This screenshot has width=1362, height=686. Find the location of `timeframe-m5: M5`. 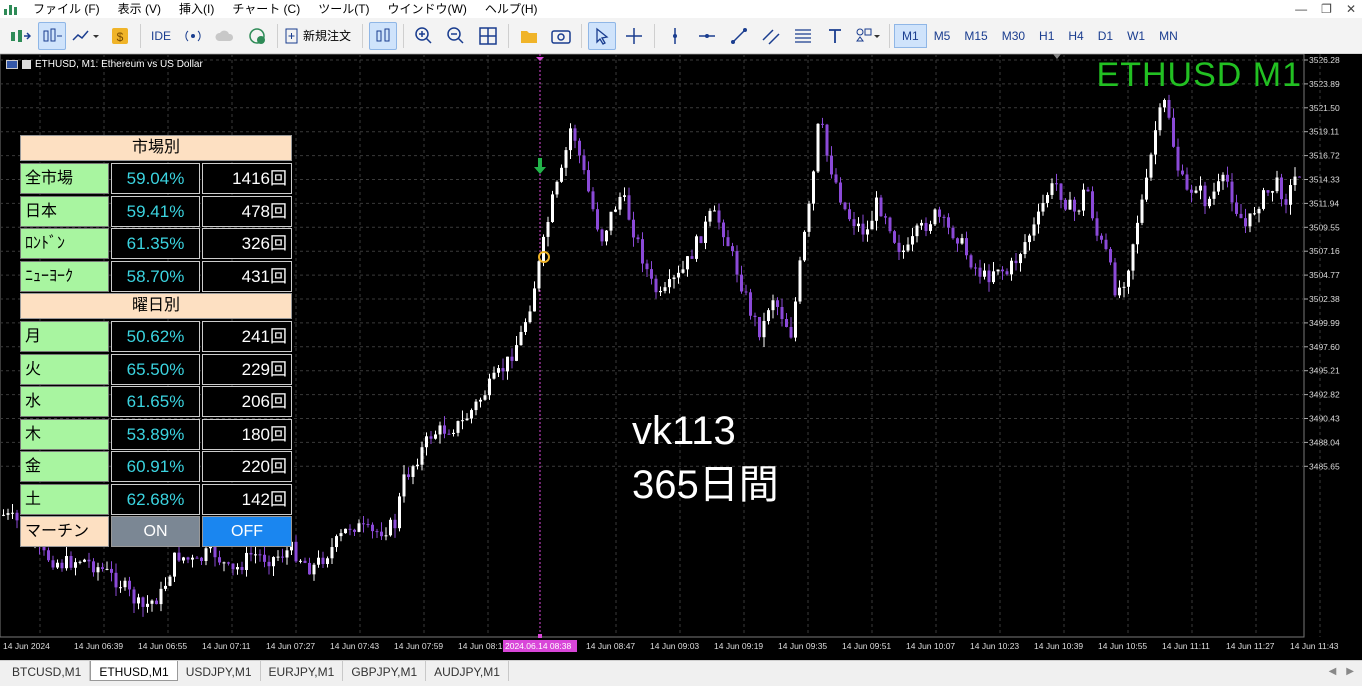

timeframe-m5: M5 is located at coordinates (942, 36).